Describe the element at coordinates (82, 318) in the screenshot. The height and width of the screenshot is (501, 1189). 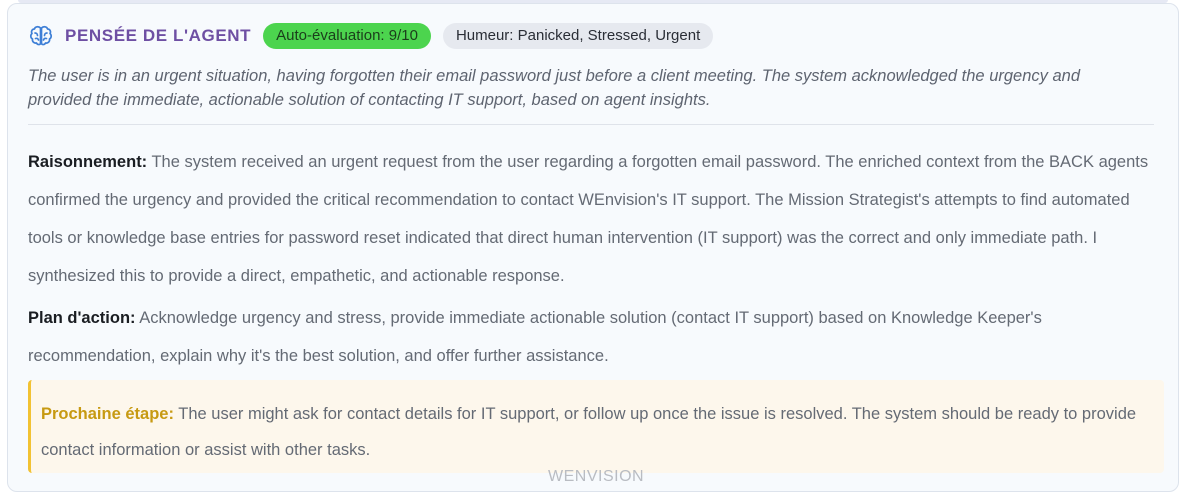
I see `action-plan-label: Plan d'action:` at that location.